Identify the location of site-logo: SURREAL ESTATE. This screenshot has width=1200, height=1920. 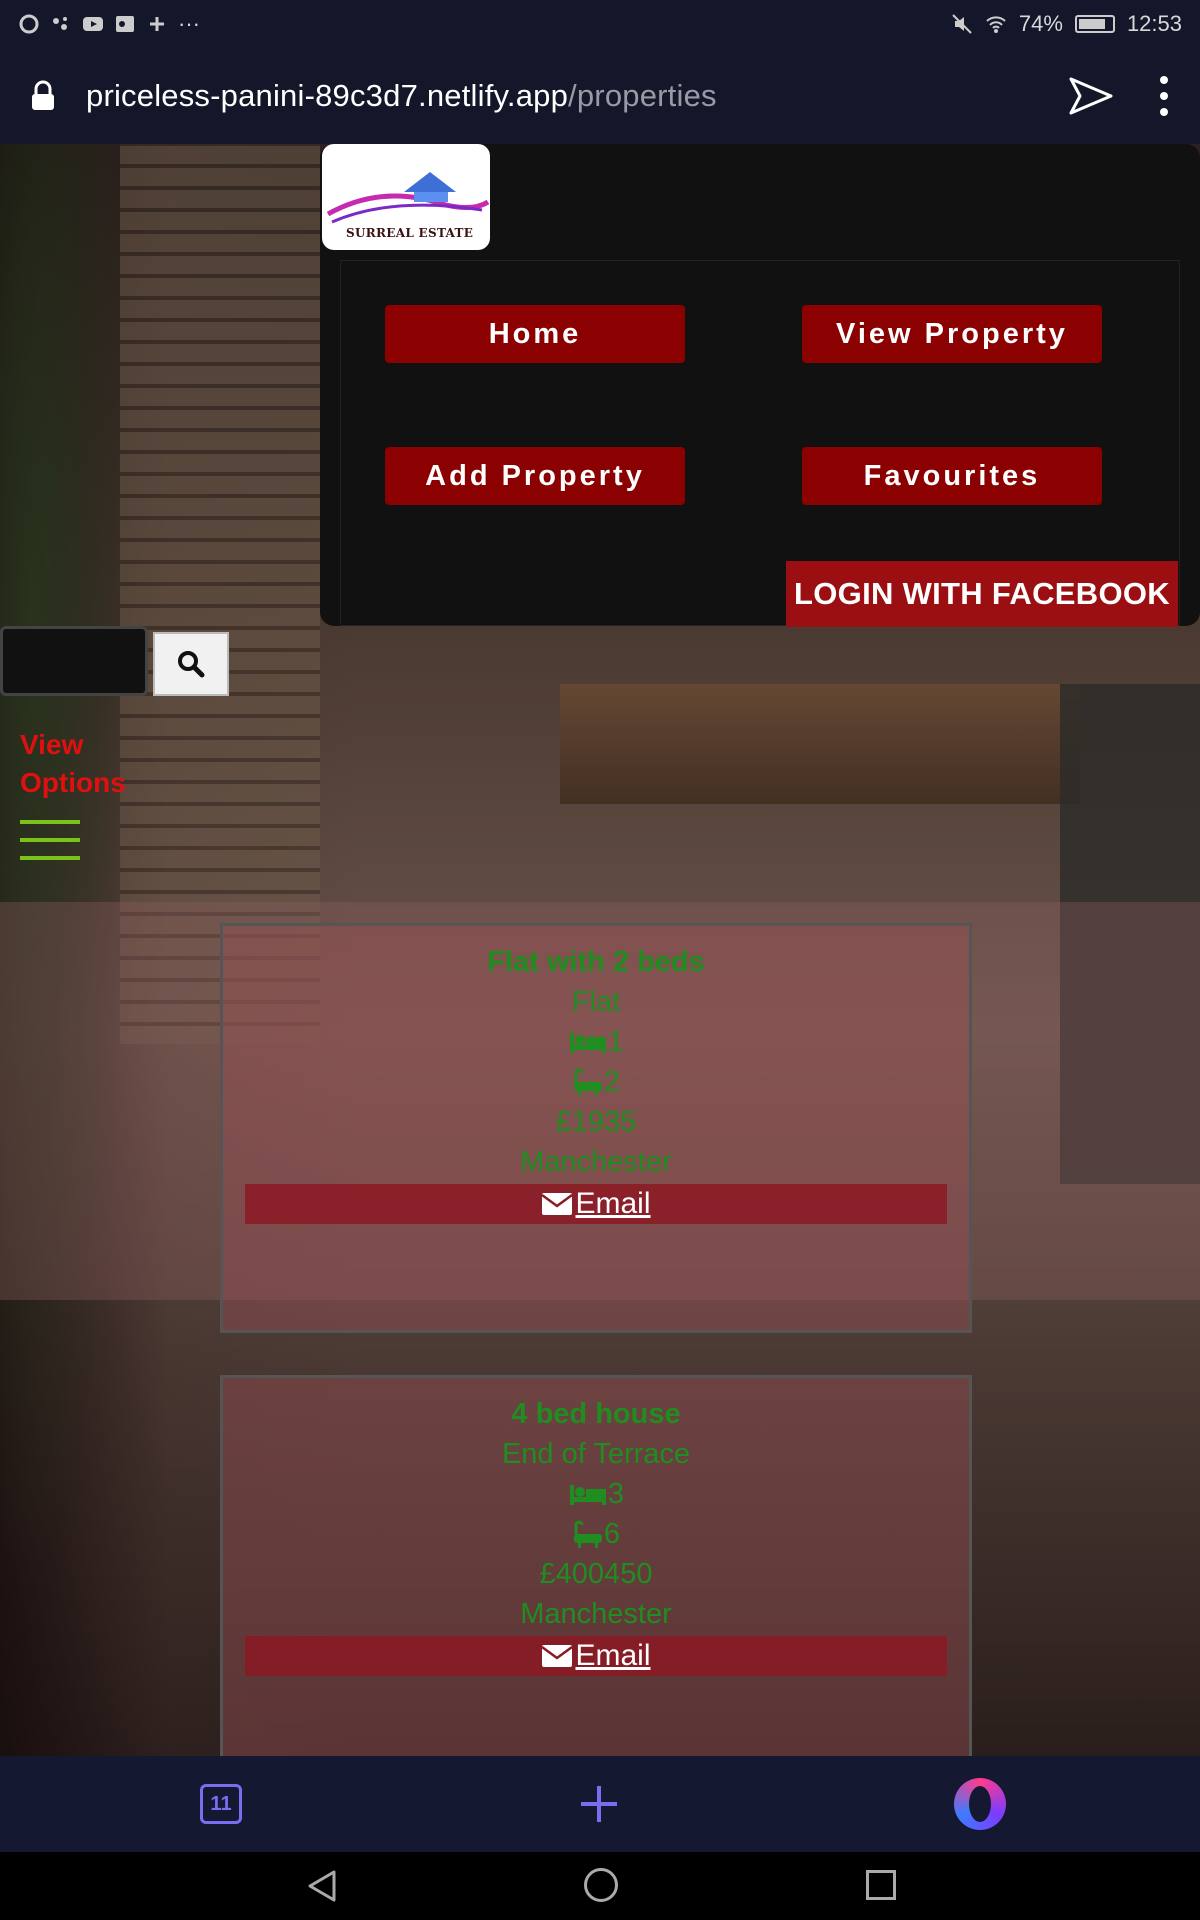
(406, 197).